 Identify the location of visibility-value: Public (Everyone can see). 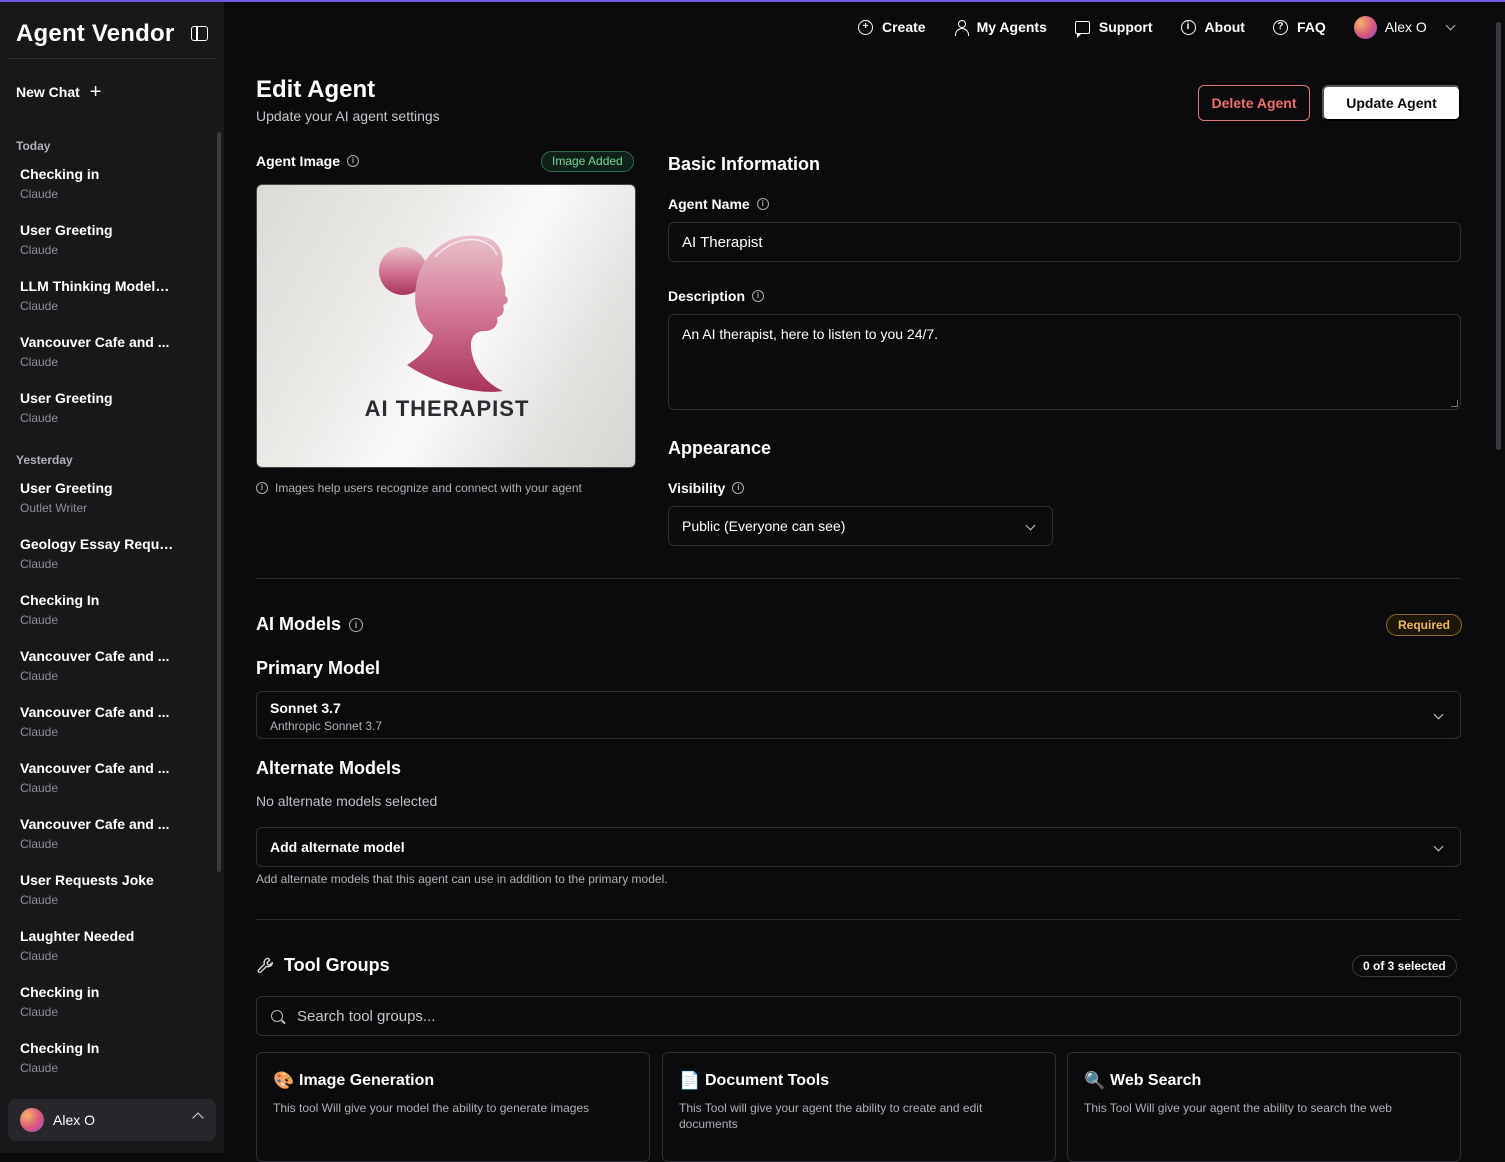
(764, 526).